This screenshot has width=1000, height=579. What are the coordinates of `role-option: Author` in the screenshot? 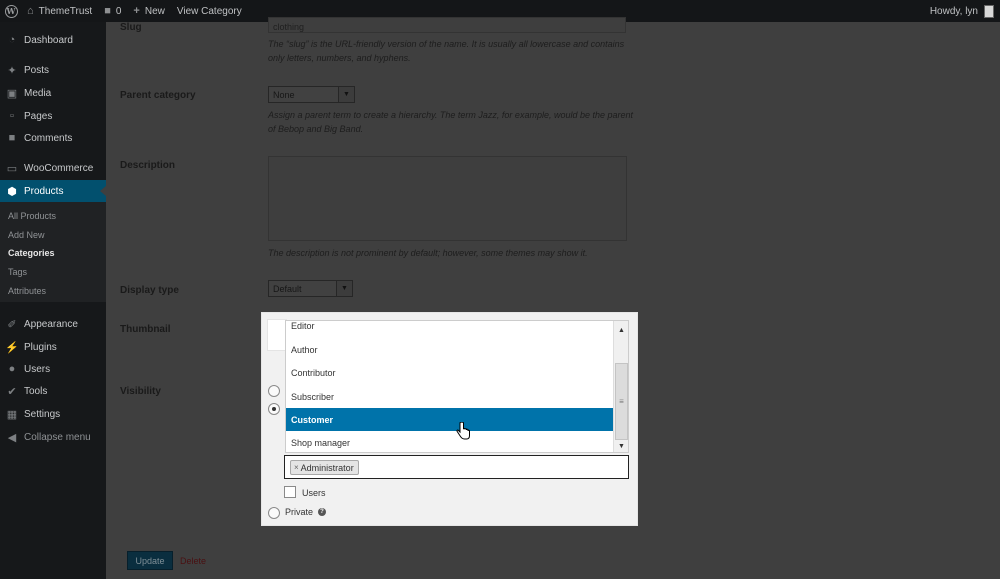 It's located at (449, 349).